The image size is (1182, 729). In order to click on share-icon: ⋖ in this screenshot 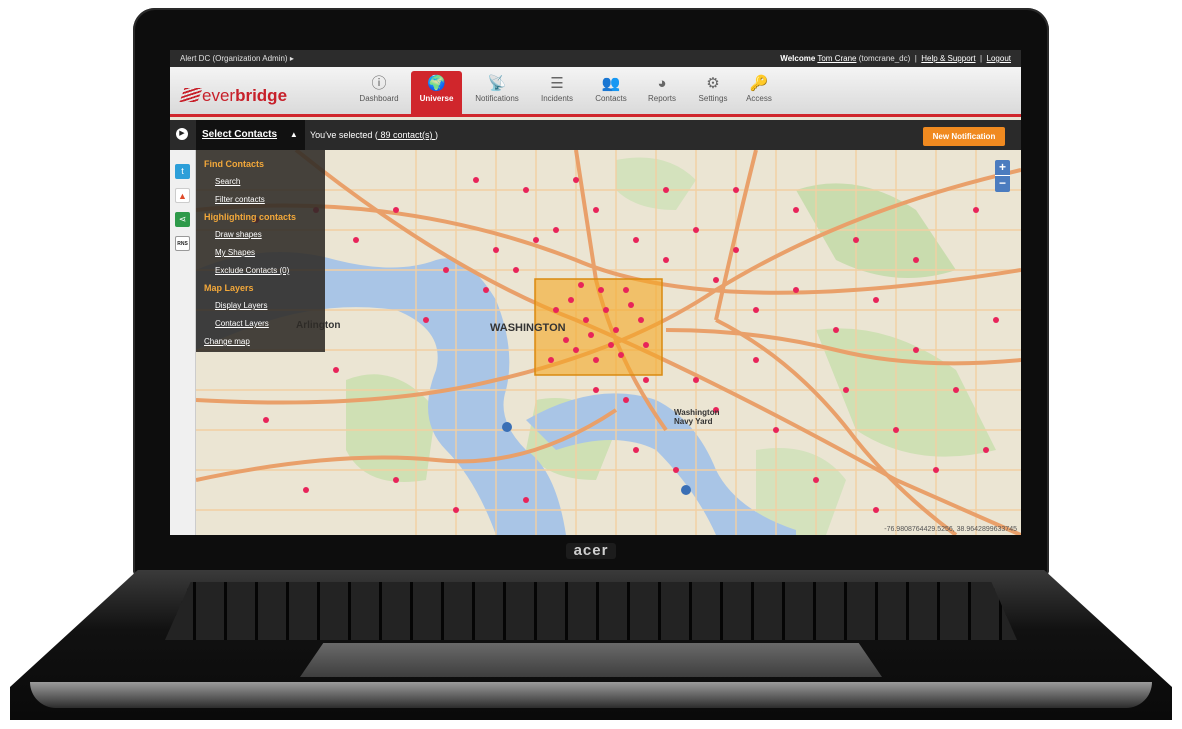, I will do `click(182, 219)`.